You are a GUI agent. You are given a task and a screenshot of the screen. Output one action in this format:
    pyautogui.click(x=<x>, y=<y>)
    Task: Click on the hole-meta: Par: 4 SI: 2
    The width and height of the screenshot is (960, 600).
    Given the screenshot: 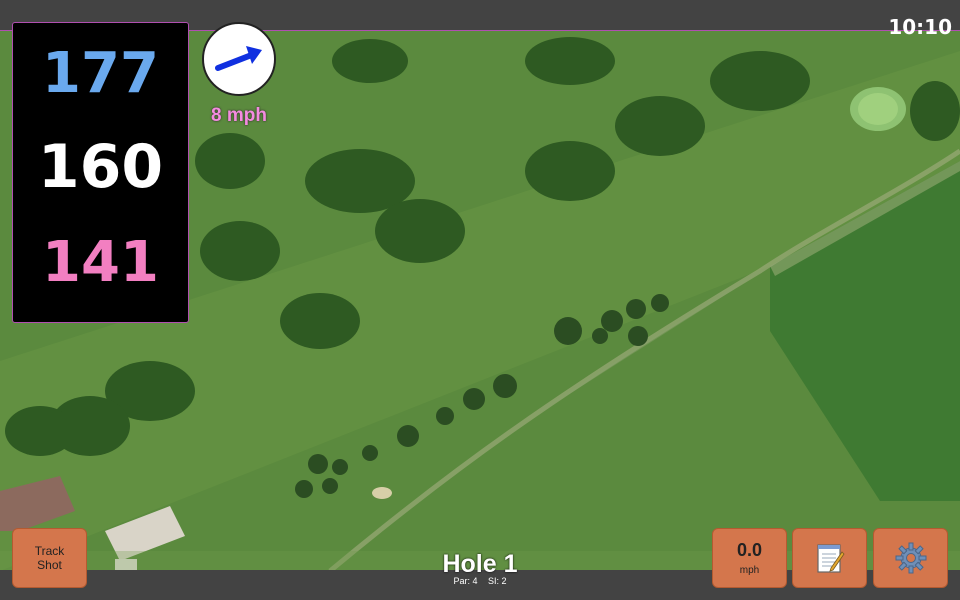 What is the action you would take?
    pyautogui.click(x=480, y=581)
    